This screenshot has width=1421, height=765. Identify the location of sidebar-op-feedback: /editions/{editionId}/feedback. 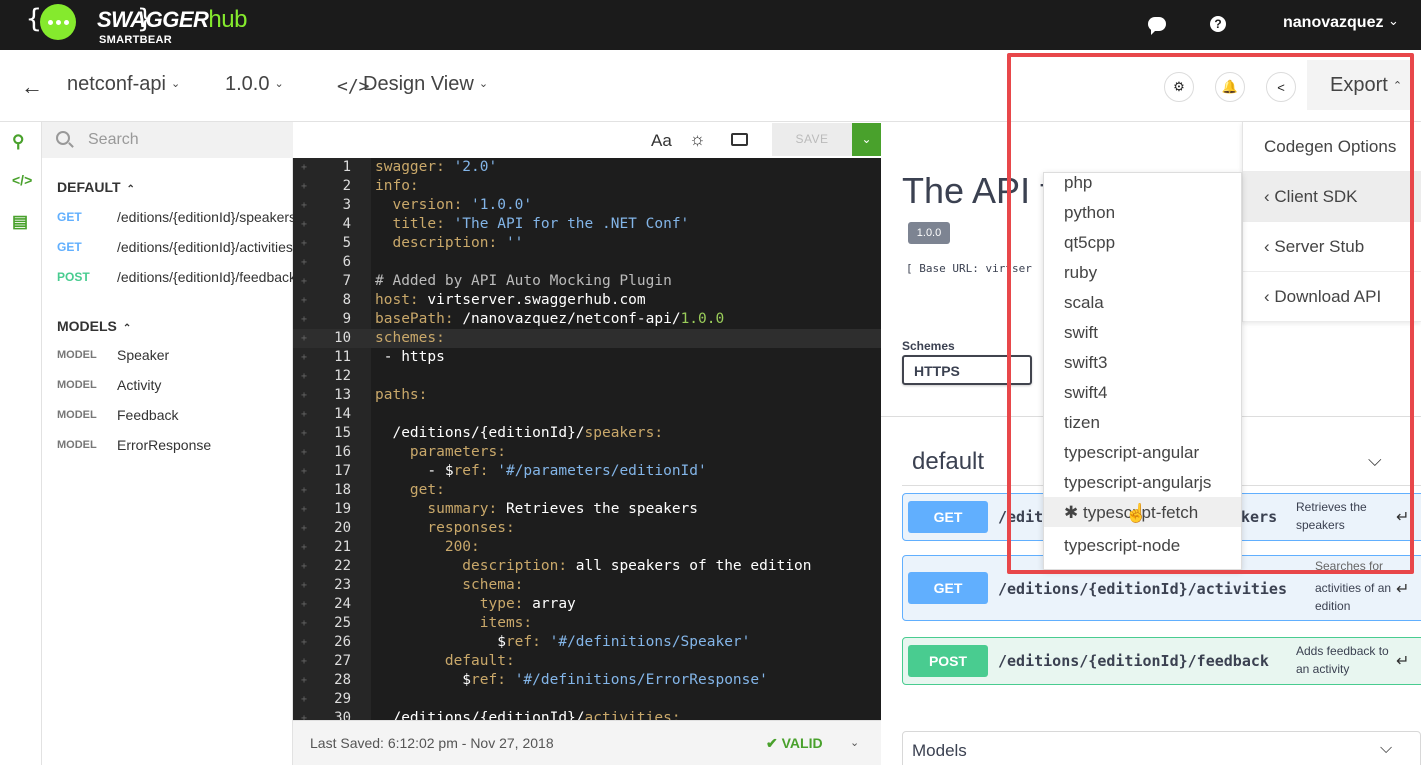
(205, 277).